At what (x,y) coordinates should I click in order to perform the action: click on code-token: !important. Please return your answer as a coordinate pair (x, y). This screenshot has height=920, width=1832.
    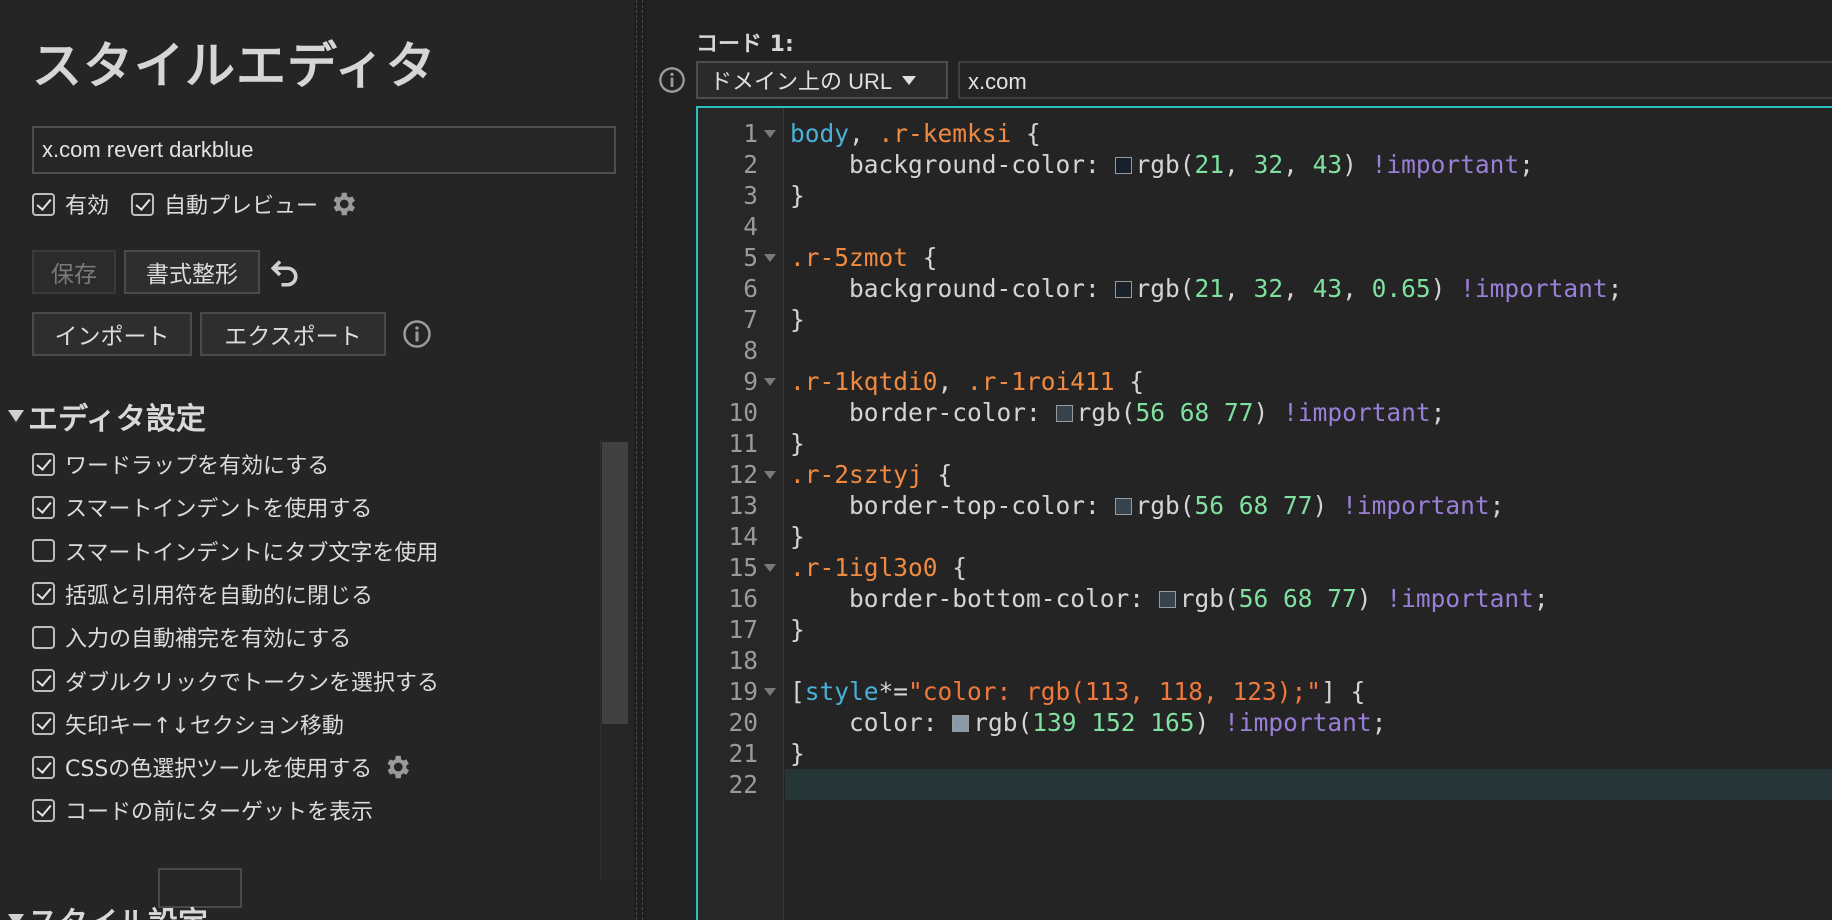
    Looking at the image, I should click on (1298, 722).